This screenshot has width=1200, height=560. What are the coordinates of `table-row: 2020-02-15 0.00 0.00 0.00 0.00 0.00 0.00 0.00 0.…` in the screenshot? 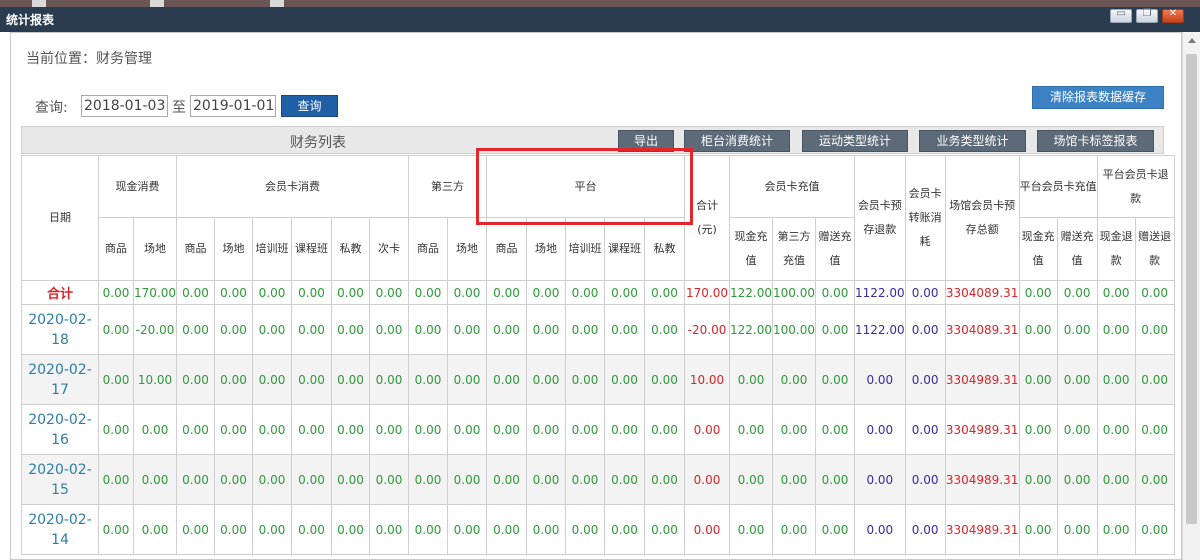 It's located at (598, 479).